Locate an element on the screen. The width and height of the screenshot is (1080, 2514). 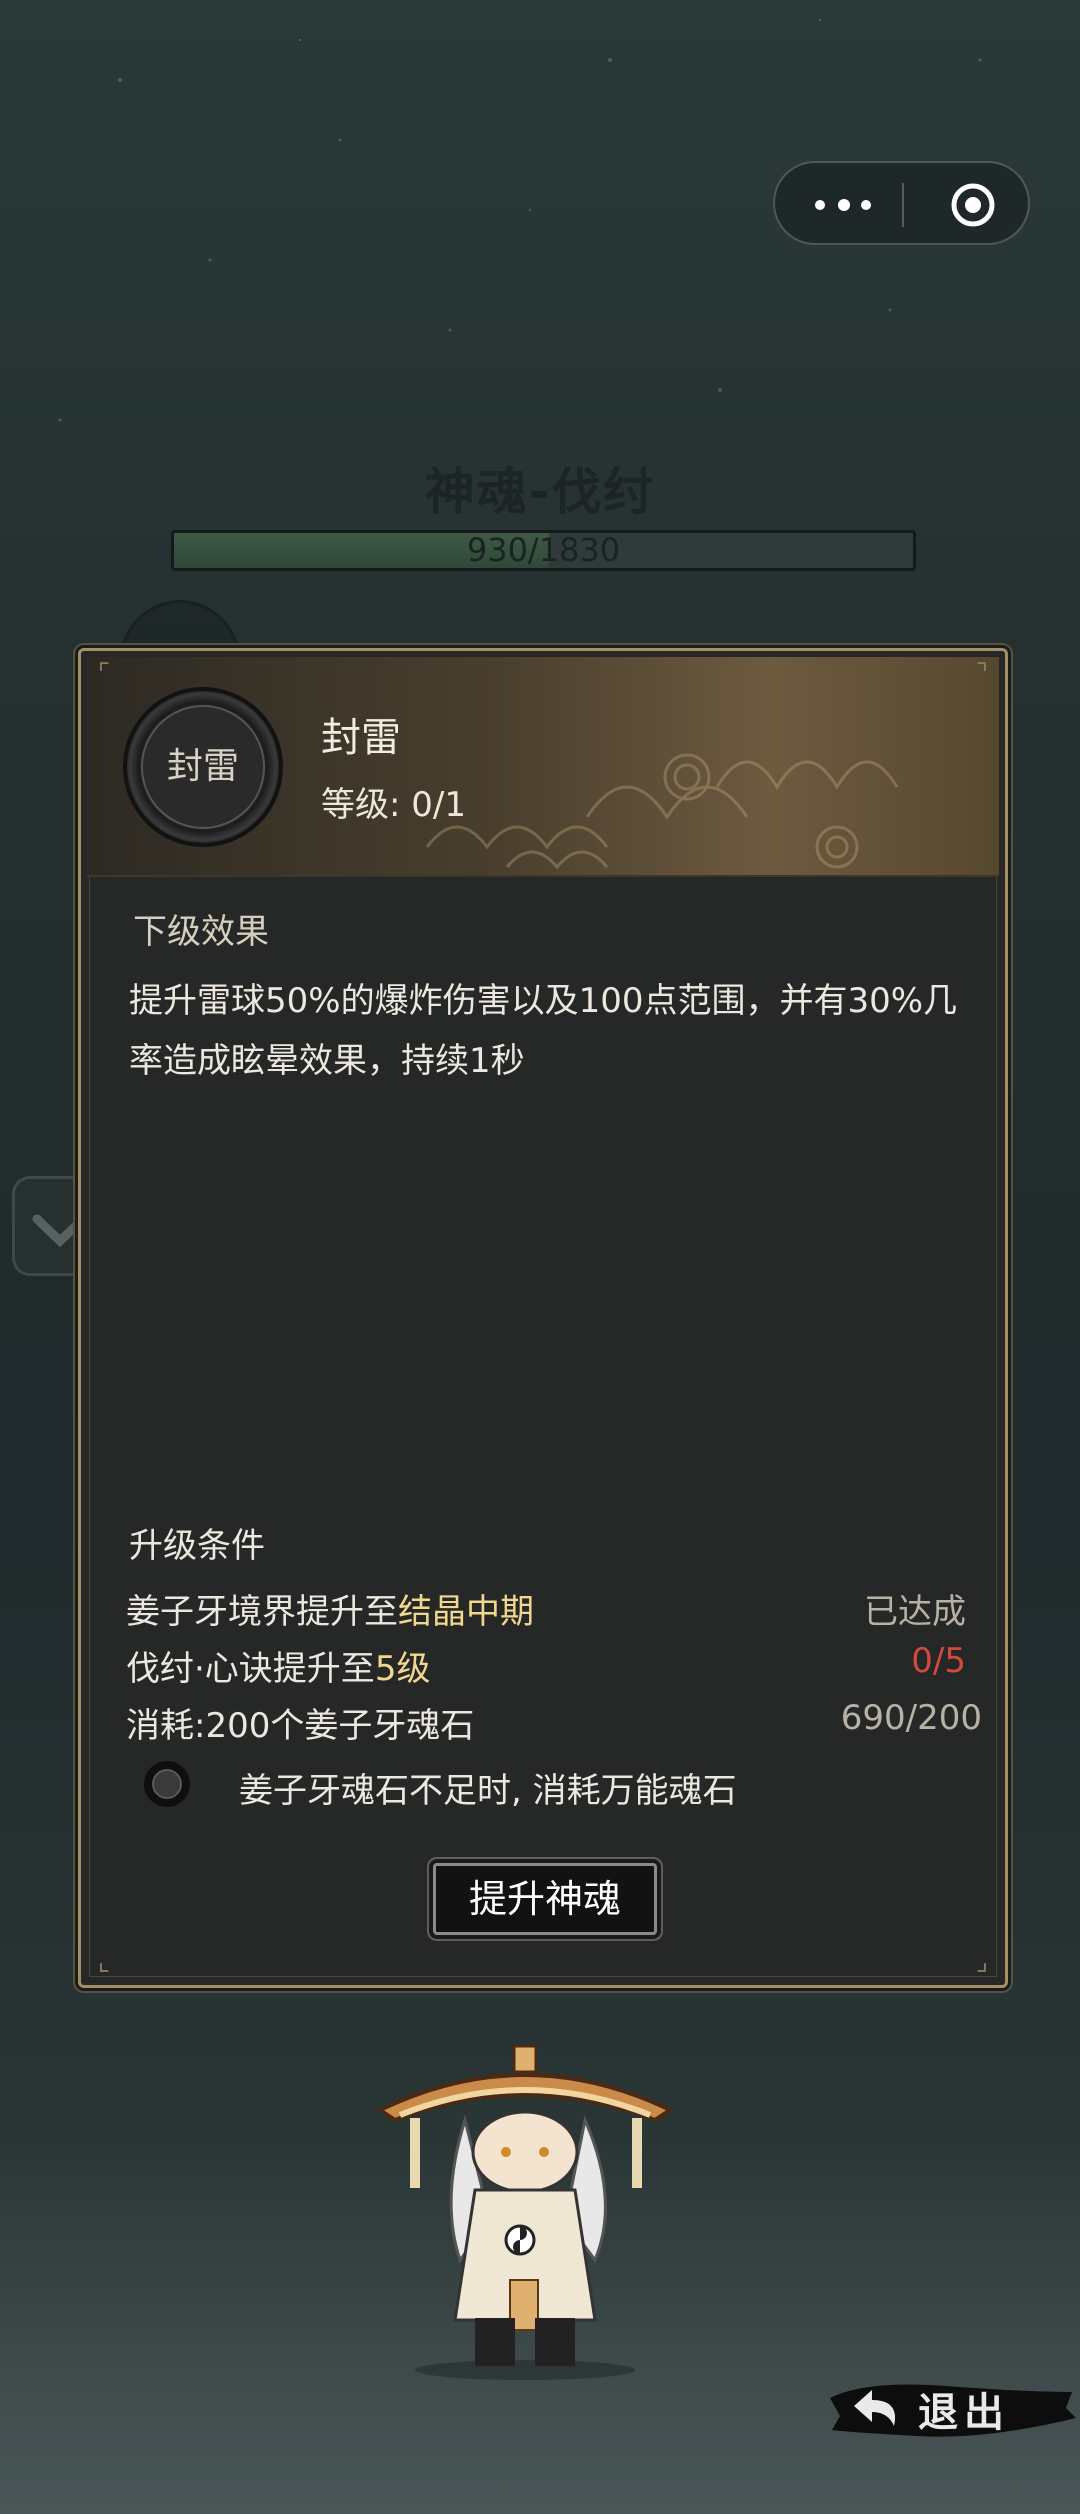
soul-title: 神魂-伐纣 is located at coordinates (540, 492).